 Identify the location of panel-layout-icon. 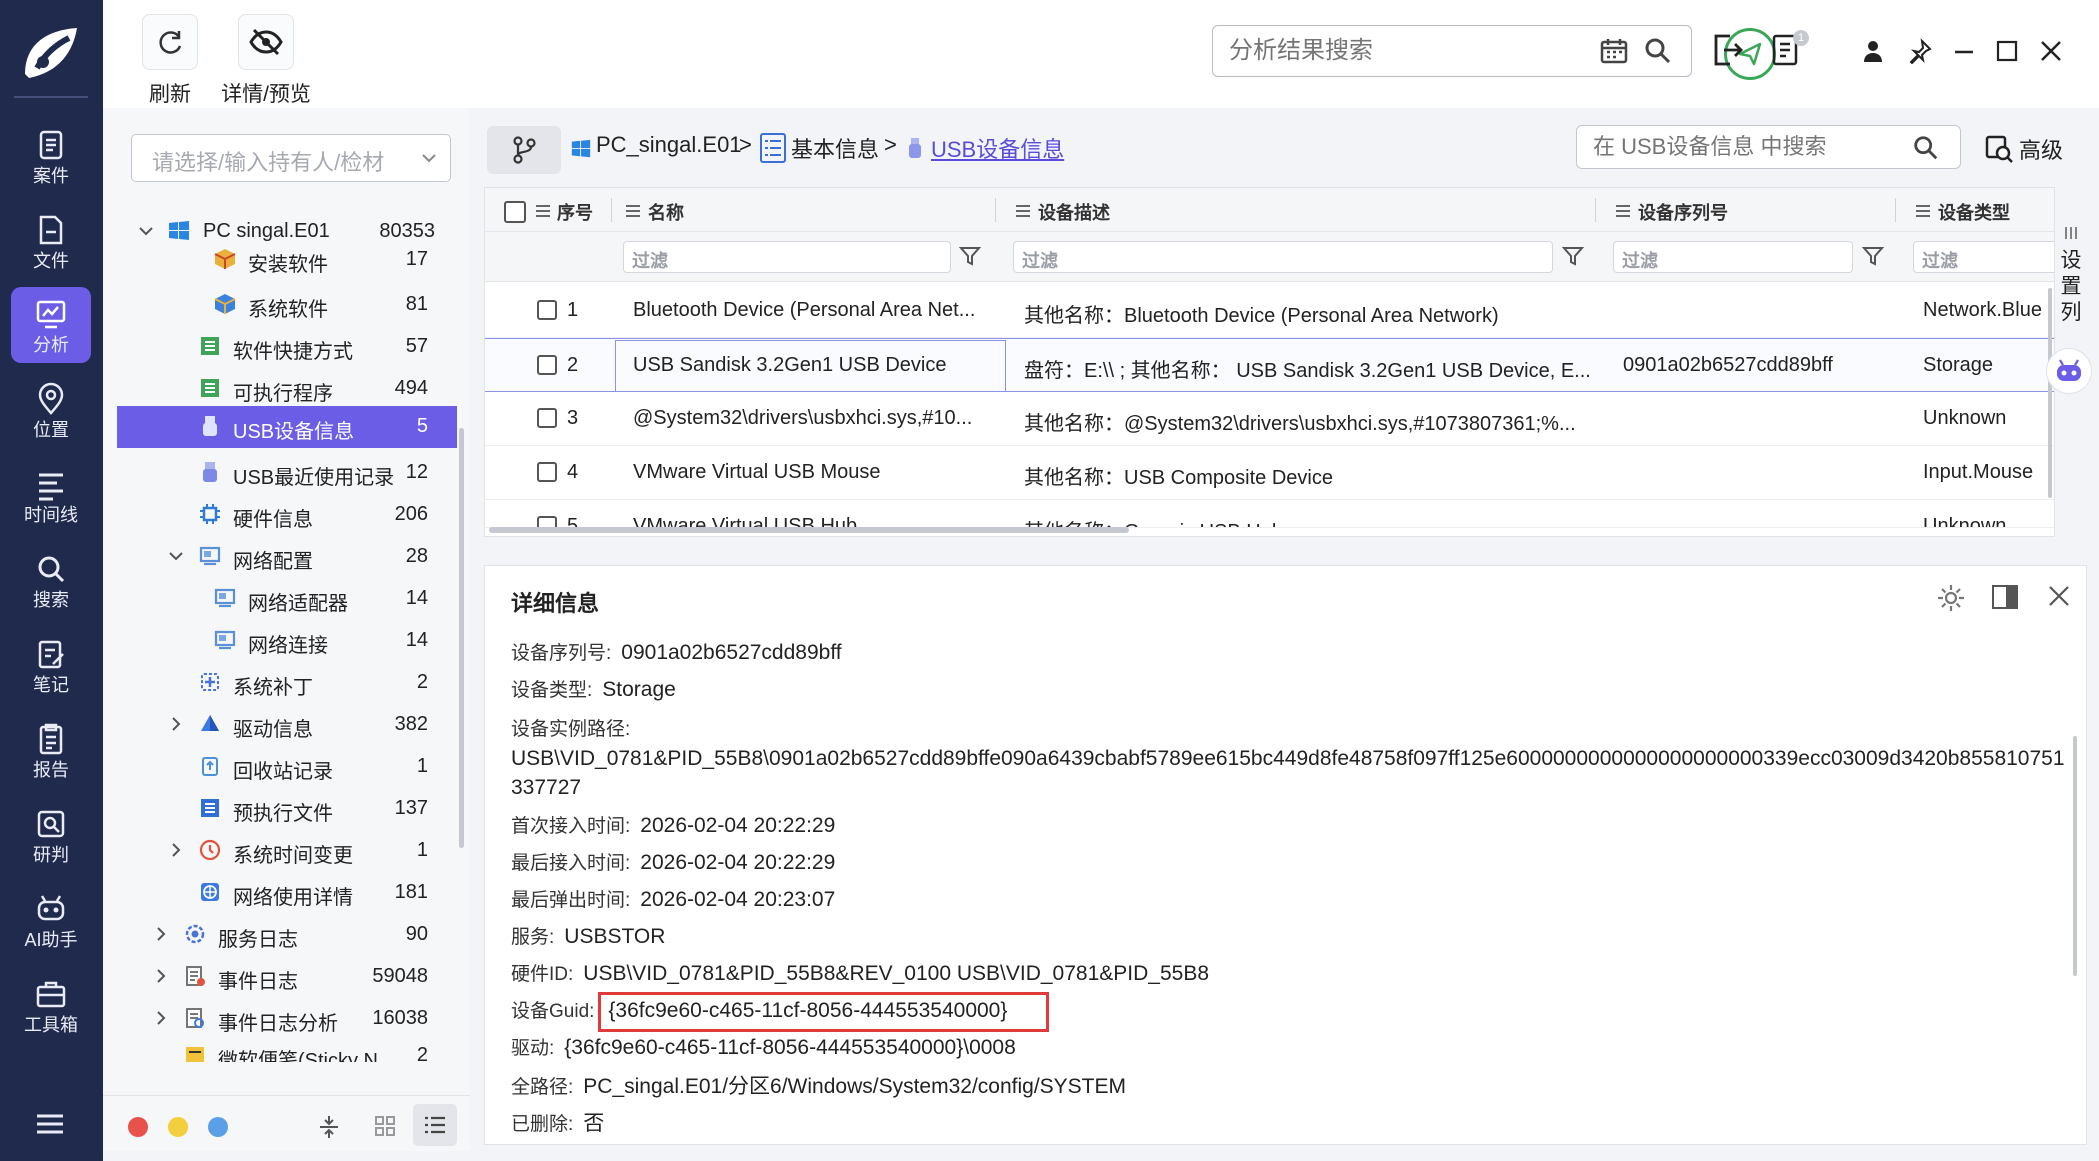
(2005, 597).